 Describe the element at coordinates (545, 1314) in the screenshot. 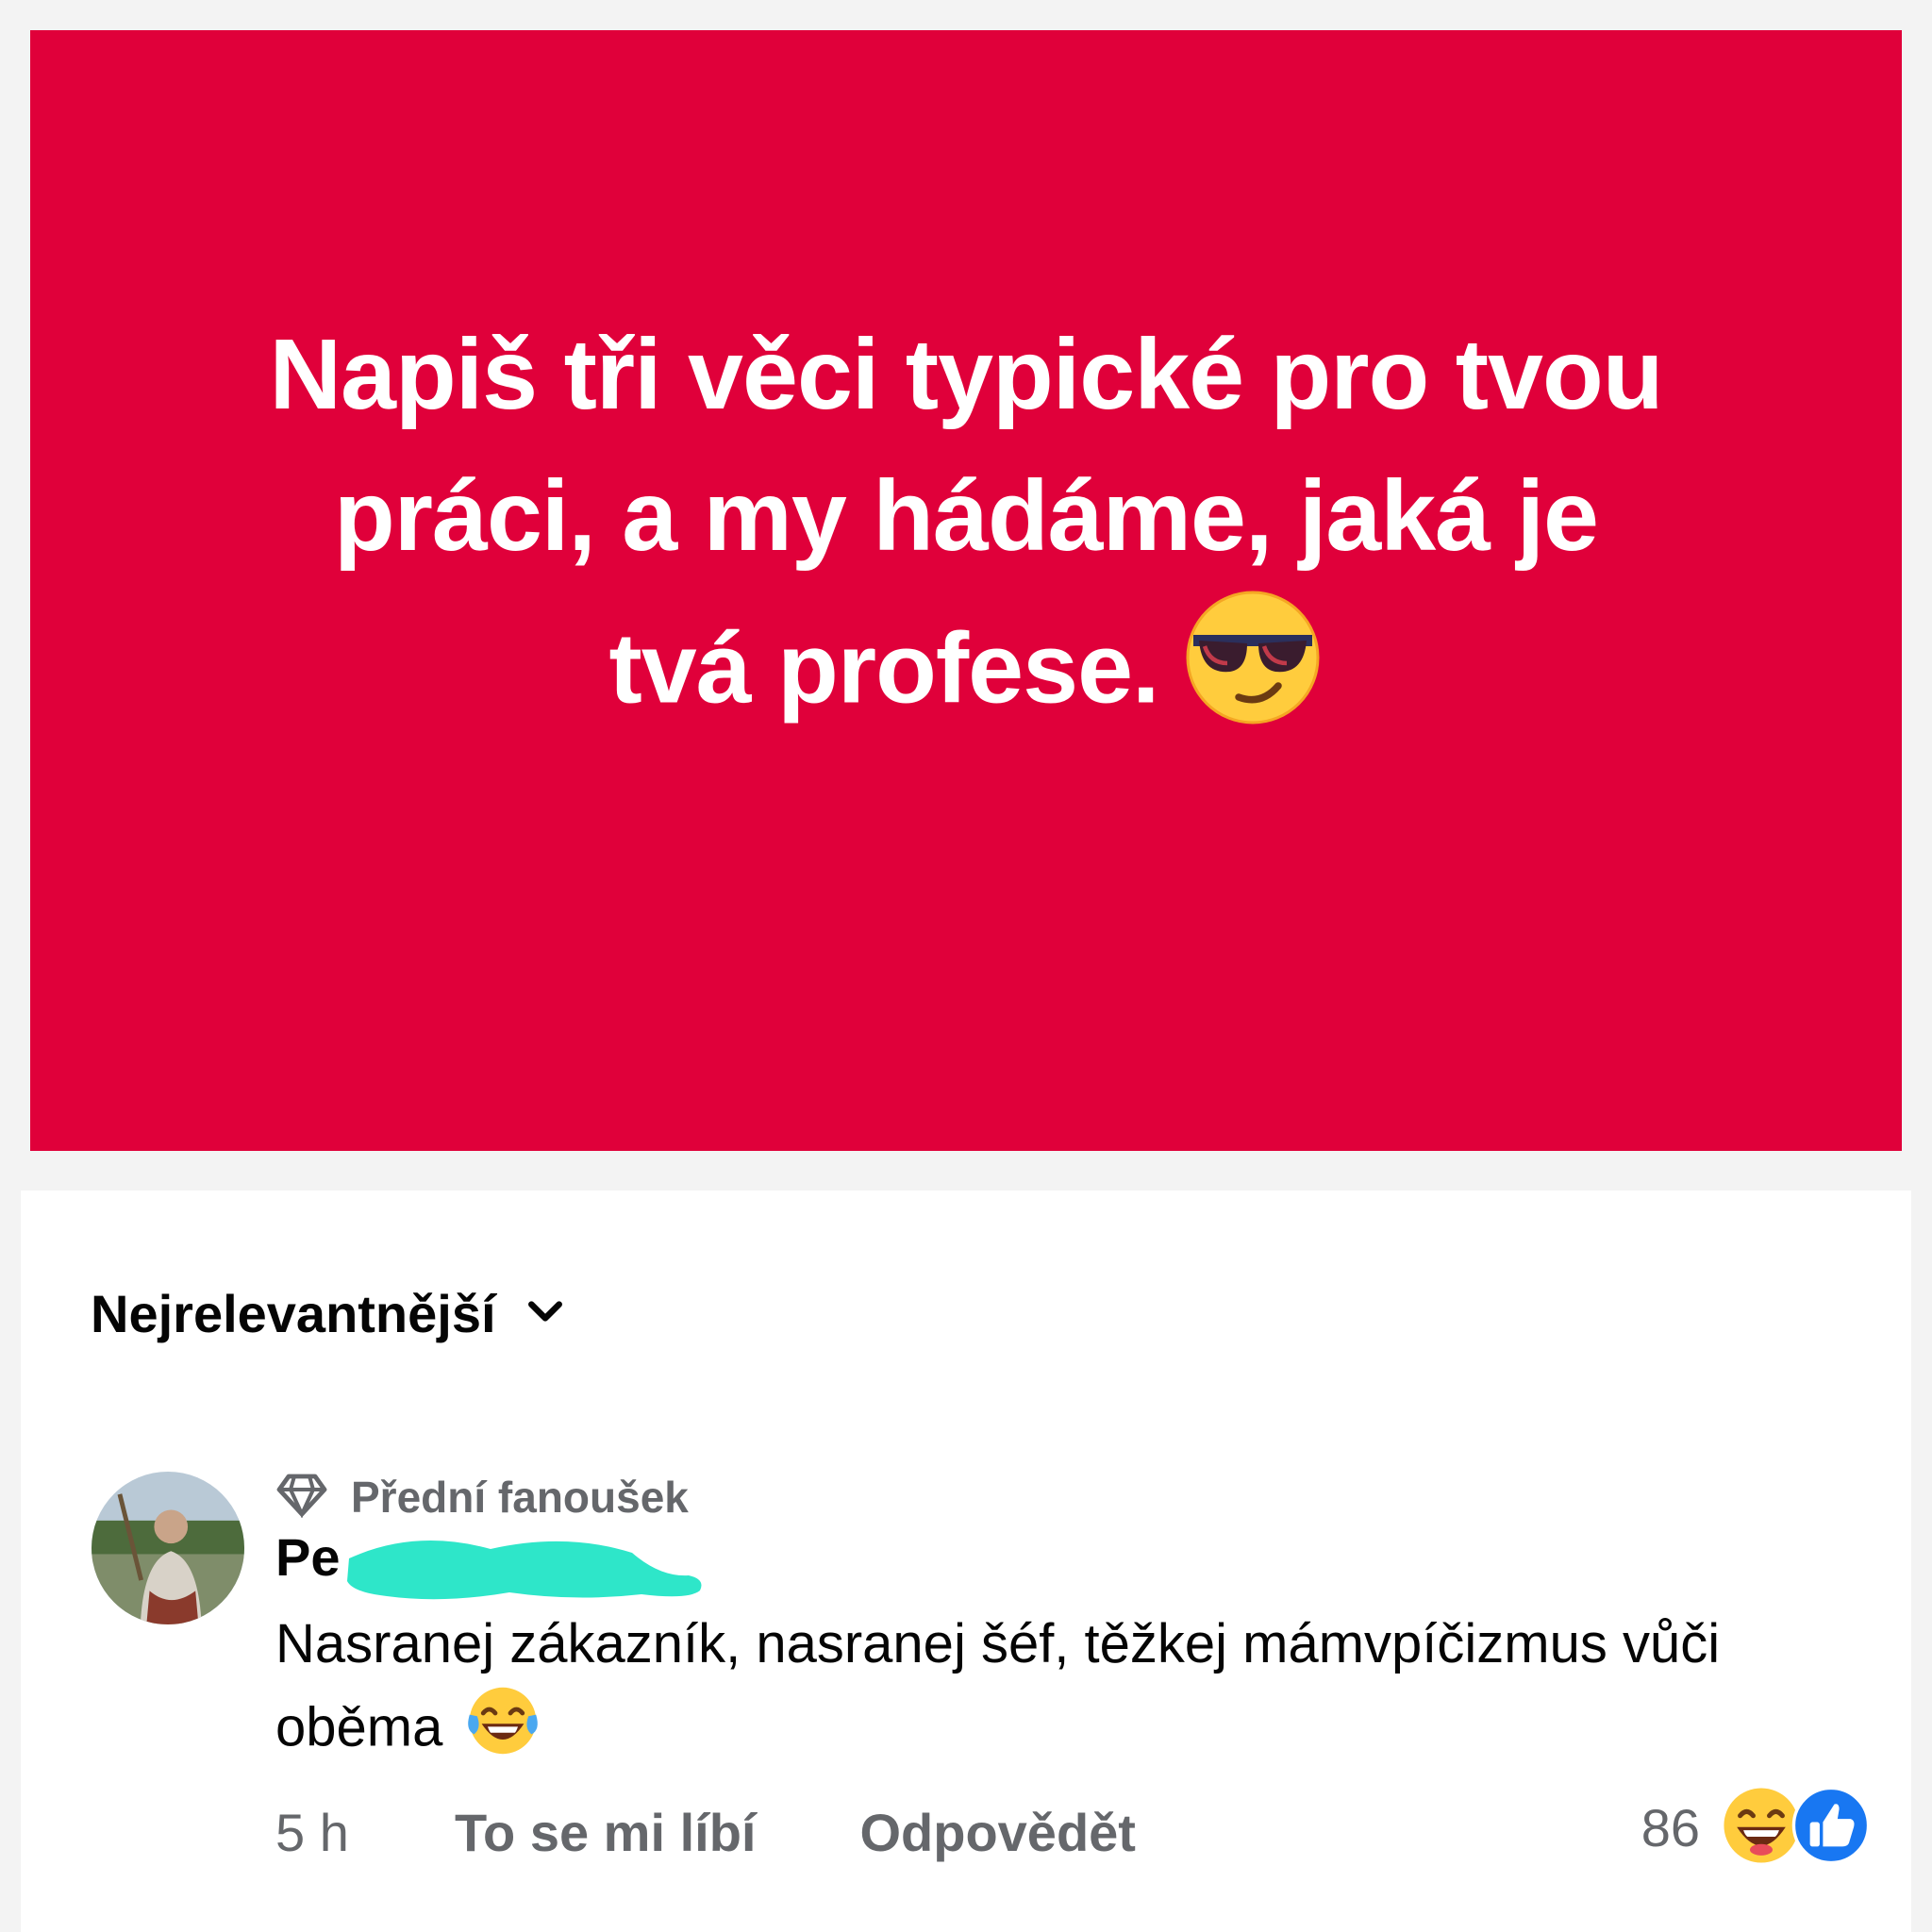

I see `chevron-down-icon` at that location.